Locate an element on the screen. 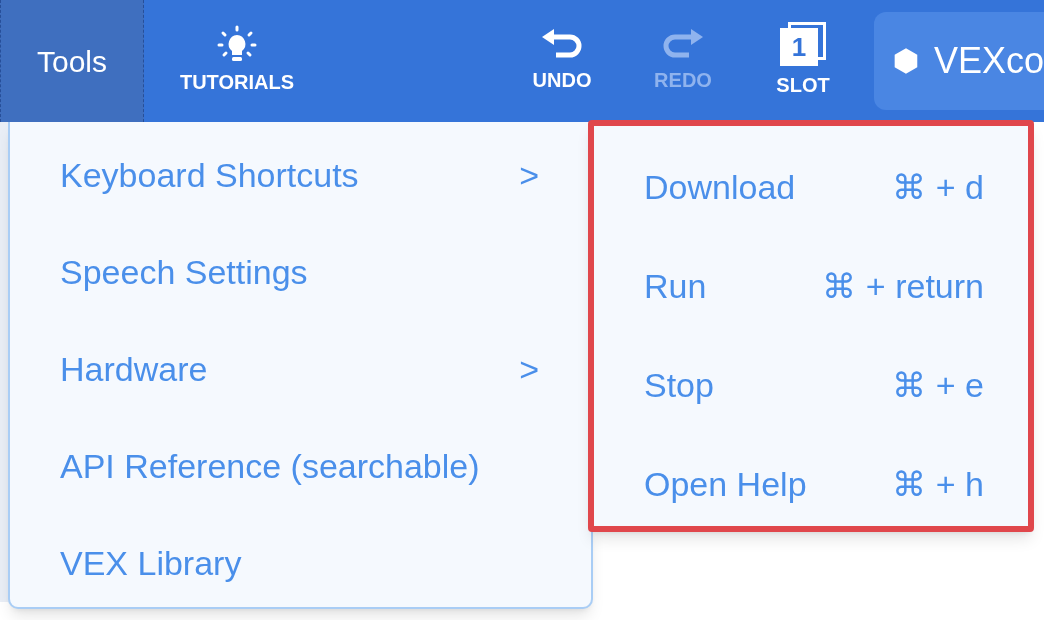 This screenshot has height=620, width=1044. undo-arrow-icon is located at coordinates (562, 44).